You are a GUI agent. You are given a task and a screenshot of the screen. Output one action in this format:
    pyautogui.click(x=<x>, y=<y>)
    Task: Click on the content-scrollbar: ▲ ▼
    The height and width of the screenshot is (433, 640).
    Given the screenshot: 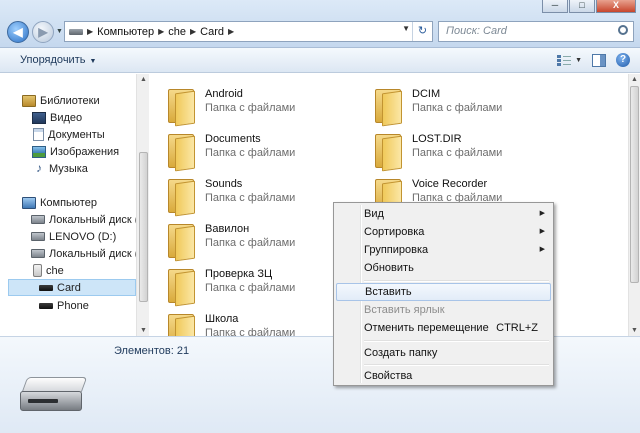 What is the action you would take?
    pyautogui.click(x=634, y=205)
    